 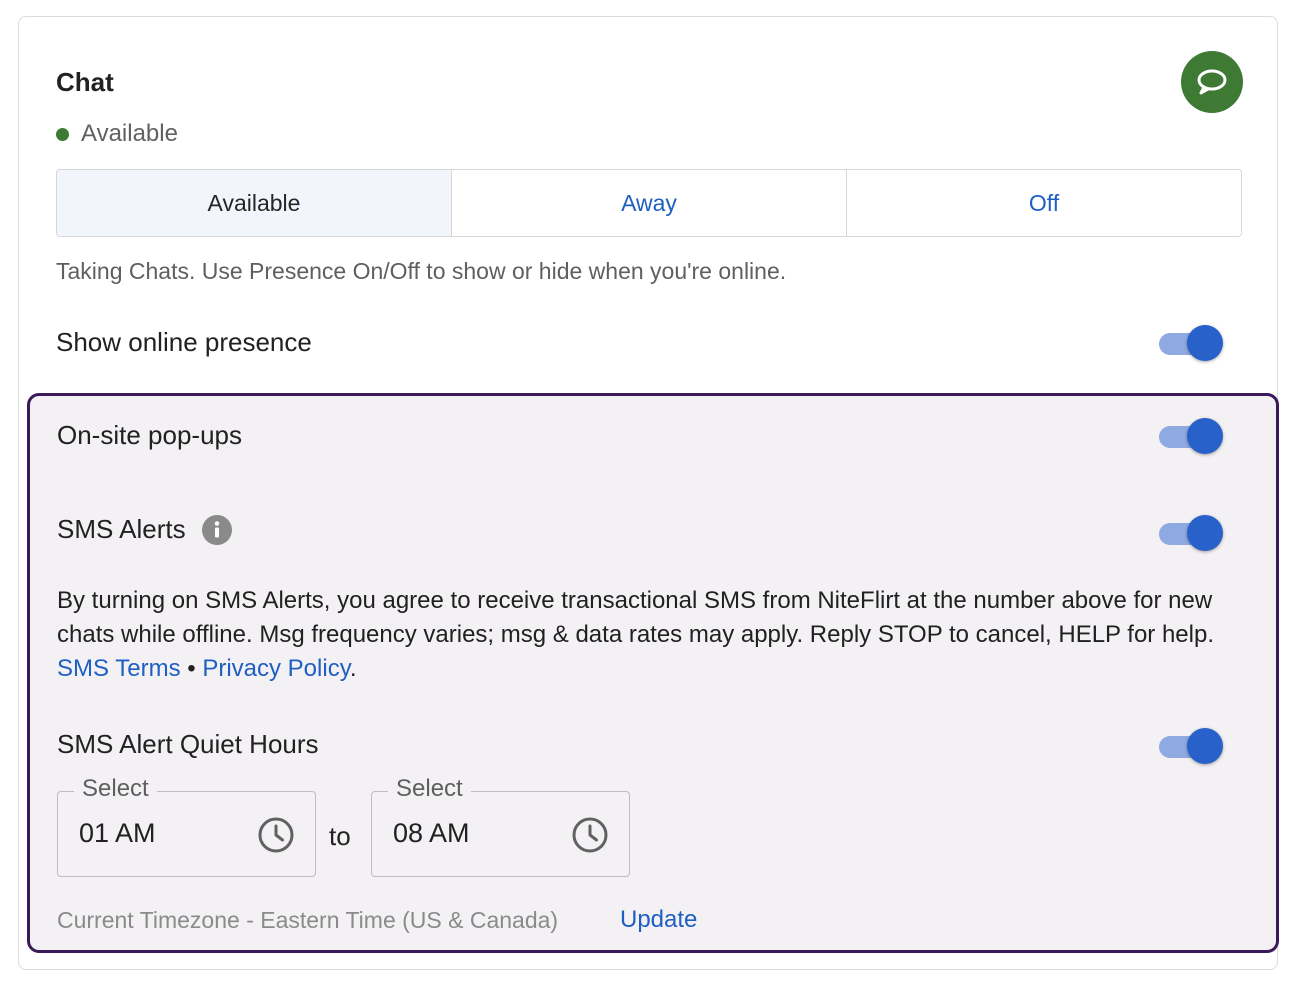 What do you see at coordinates (1191, 533) in the screenshot?
I see `sms-alerts-toggle` at bounding box center [1191, 533].